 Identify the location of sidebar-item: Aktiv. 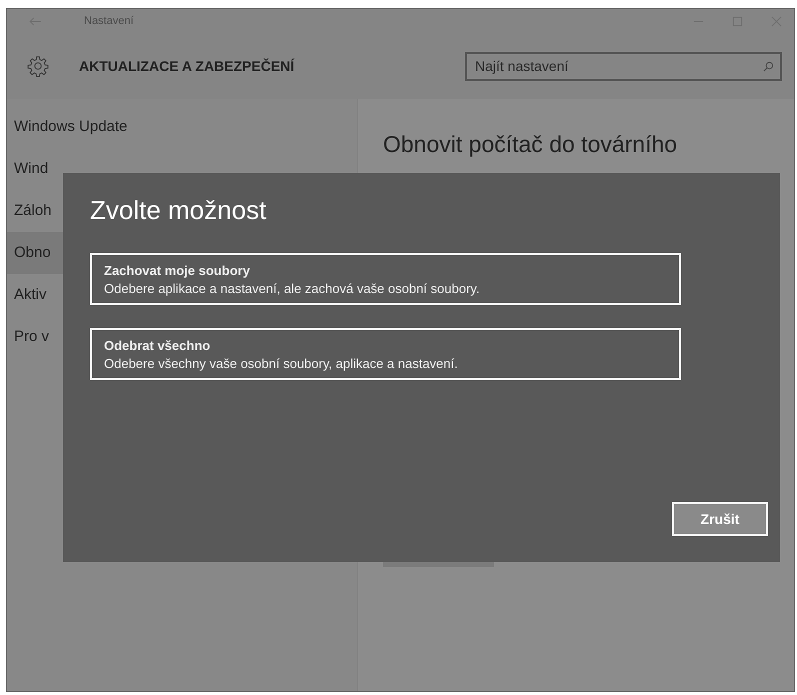
(34, 295).